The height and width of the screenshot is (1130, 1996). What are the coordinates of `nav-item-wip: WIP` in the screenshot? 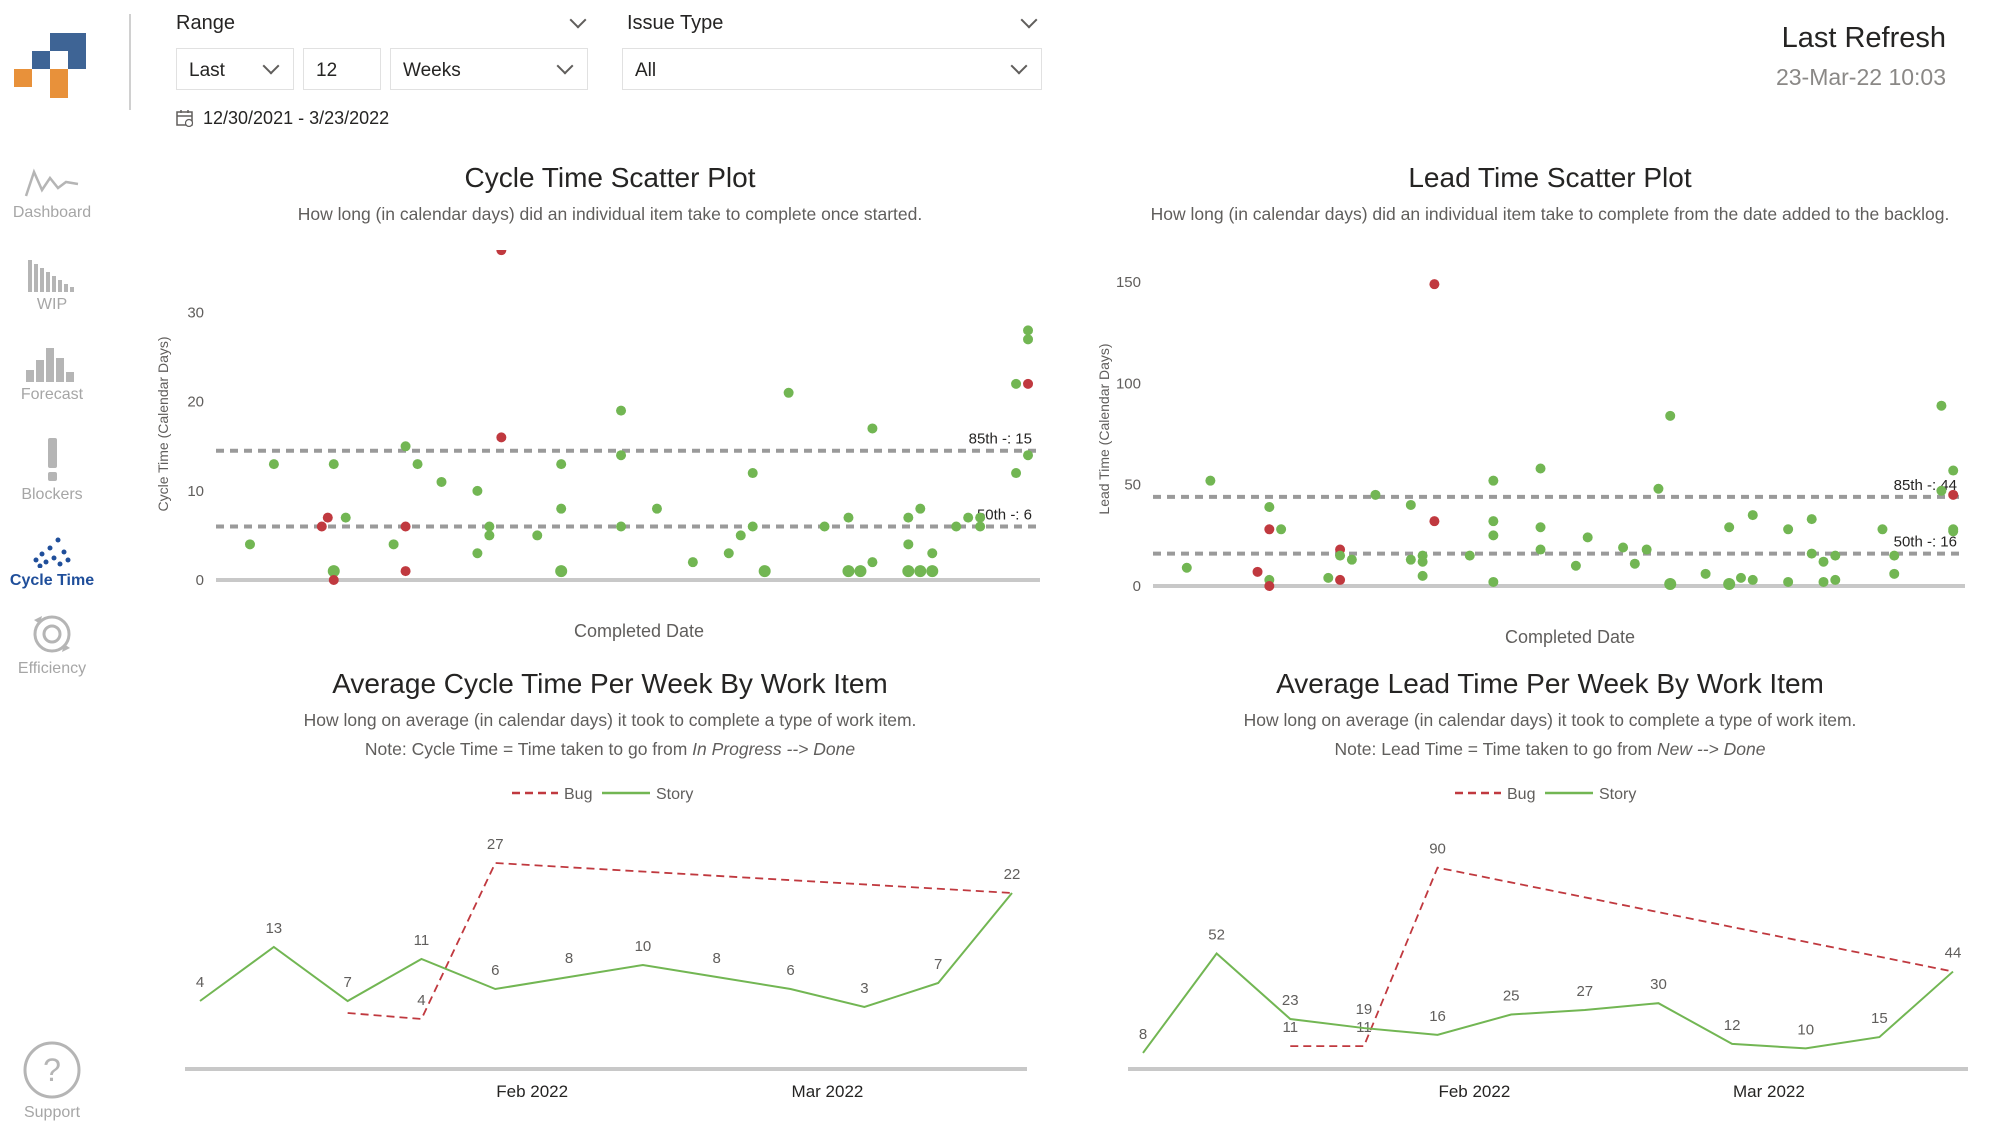 It's located at (52, 286).